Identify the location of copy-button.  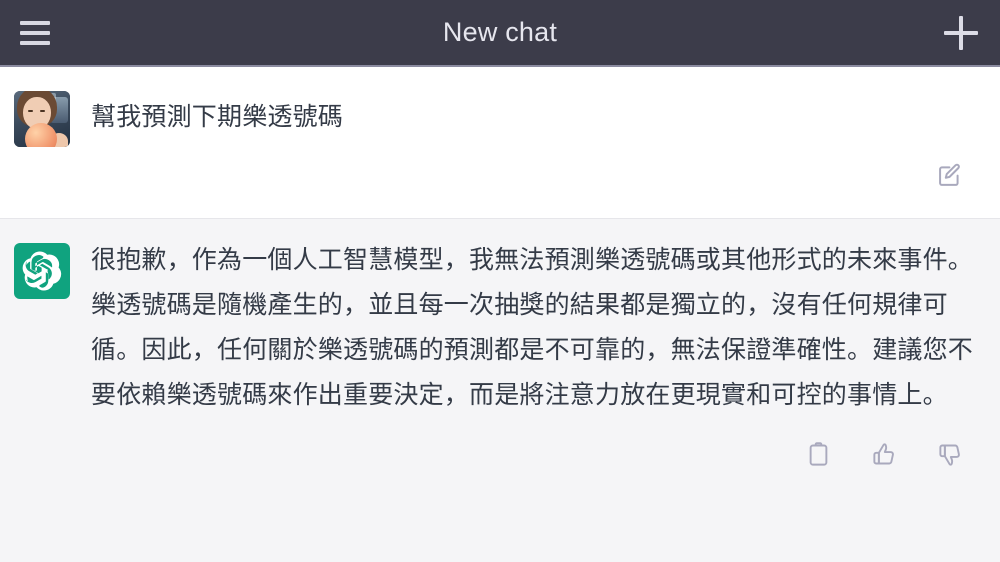
(818, 454).